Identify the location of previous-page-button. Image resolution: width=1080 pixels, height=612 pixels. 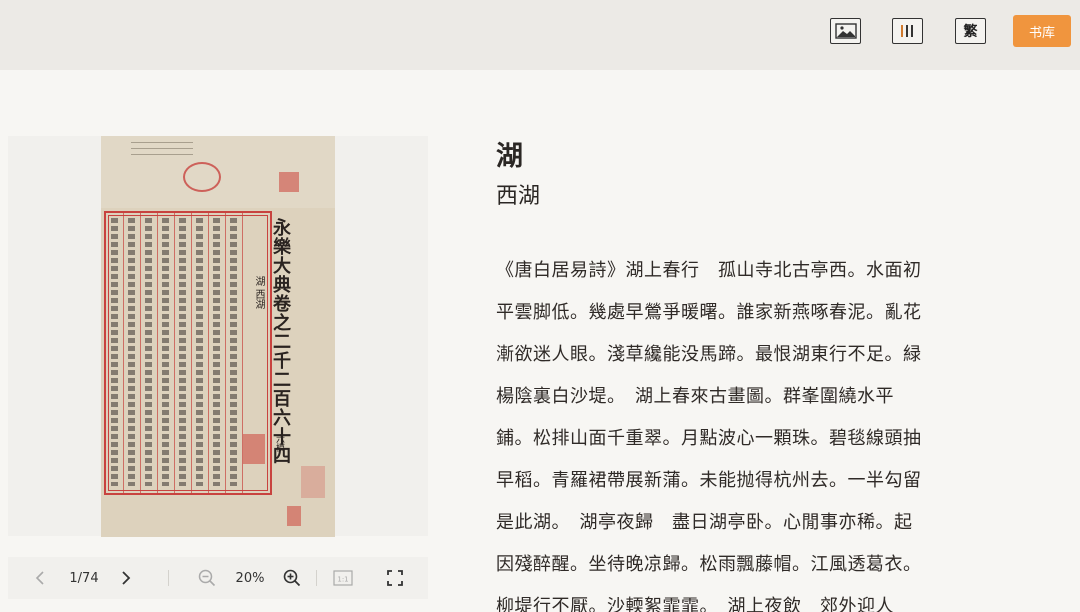
(40, 578).